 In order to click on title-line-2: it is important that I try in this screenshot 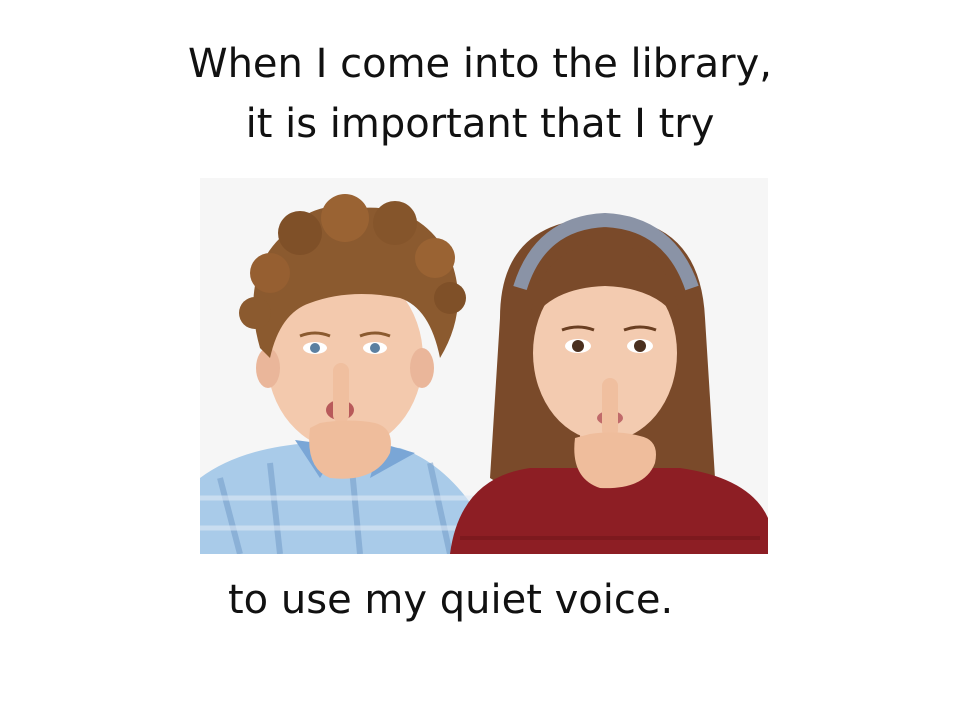, I will do `click(480, 124)`.